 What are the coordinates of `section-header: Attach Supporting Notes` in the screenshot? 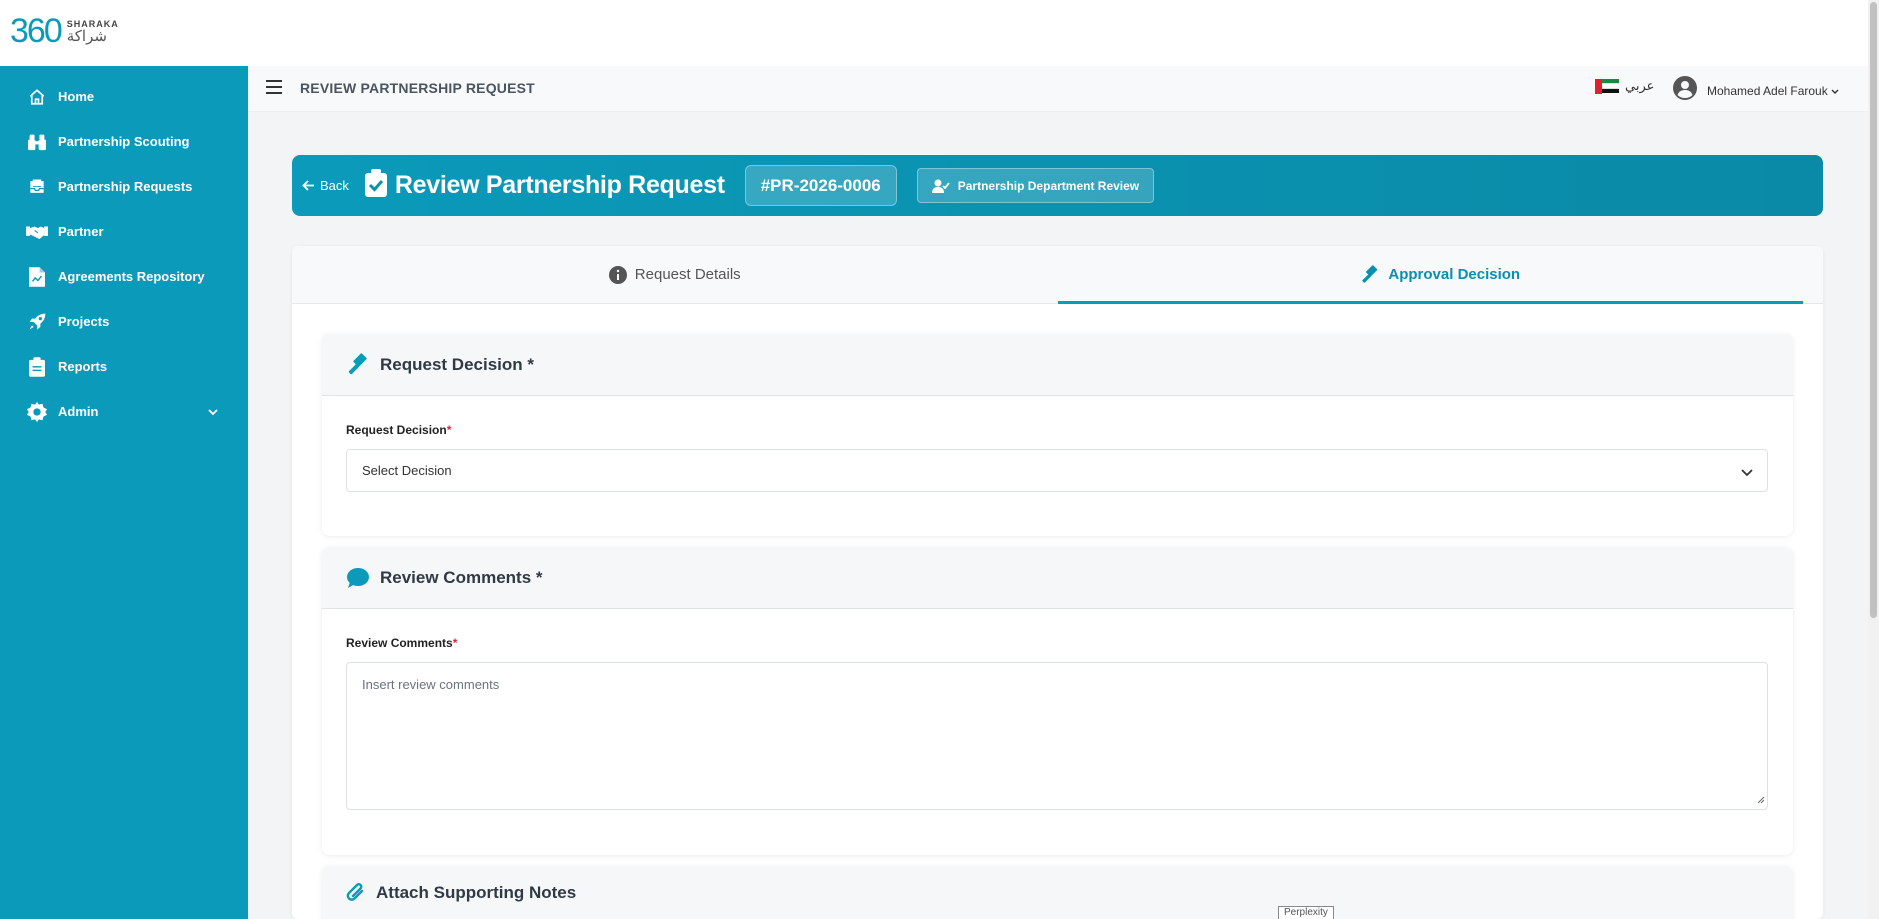 It's located at (1057, 892).